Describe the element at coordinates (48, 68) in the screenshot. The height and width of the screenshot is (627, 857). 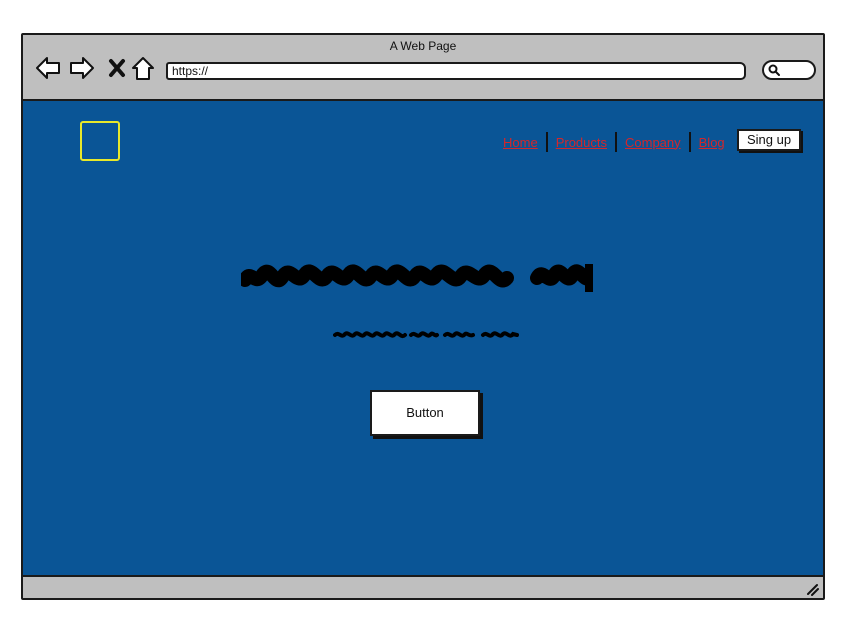
I see `back-arrow-icon` at that location.